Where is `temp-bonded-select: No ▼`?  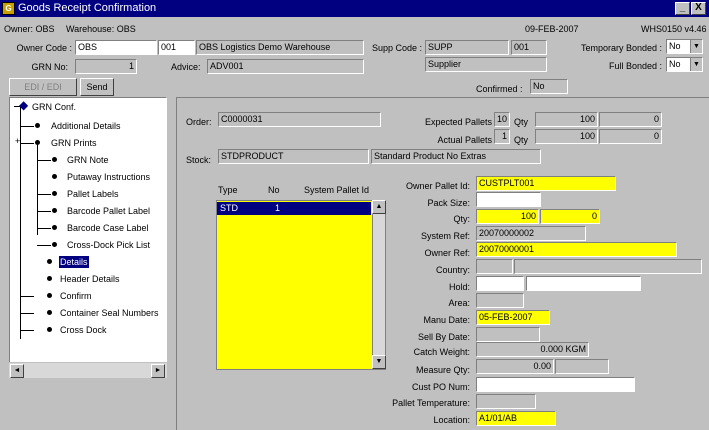 temp-bonded-select: No ▼ is located at coordinates (684, 46).